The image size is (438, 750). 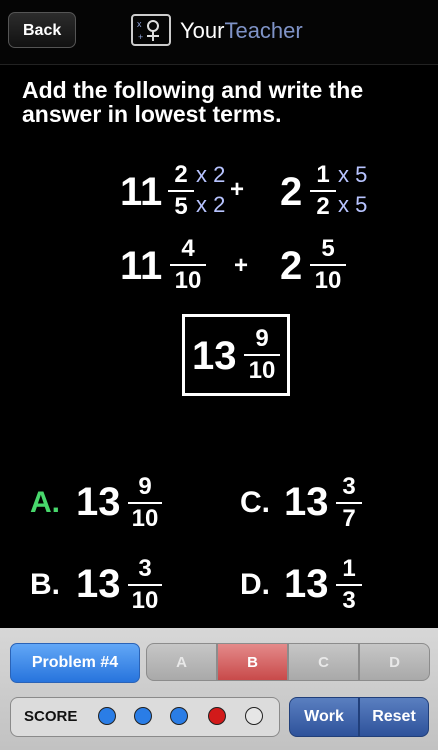 What do you see at coordinates (45, 503) in the screenshot?
I see `choice-a-letter: A.` at bounding box center [45, 503].